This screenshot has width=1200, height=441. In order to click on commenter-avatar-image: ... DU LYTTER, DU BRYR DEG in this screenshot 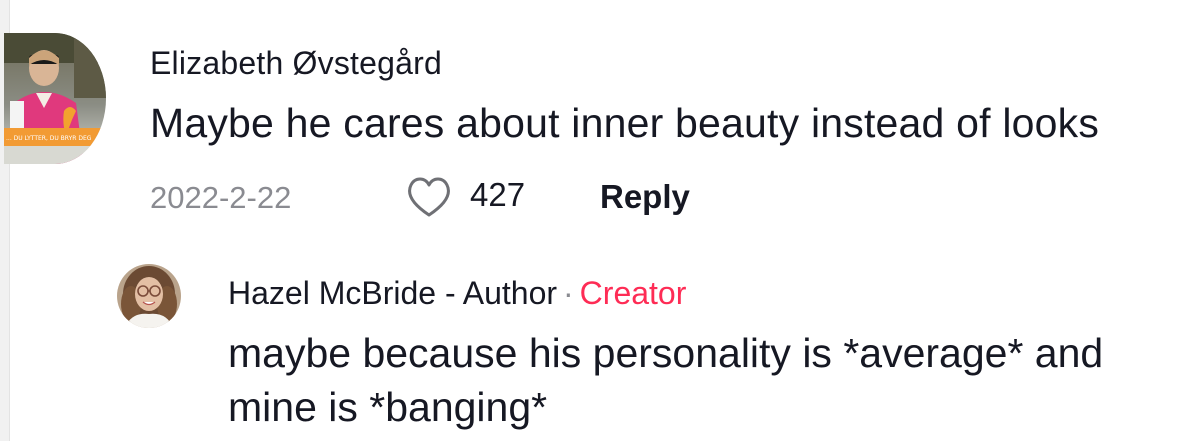, I will do `click(55, 98)`.